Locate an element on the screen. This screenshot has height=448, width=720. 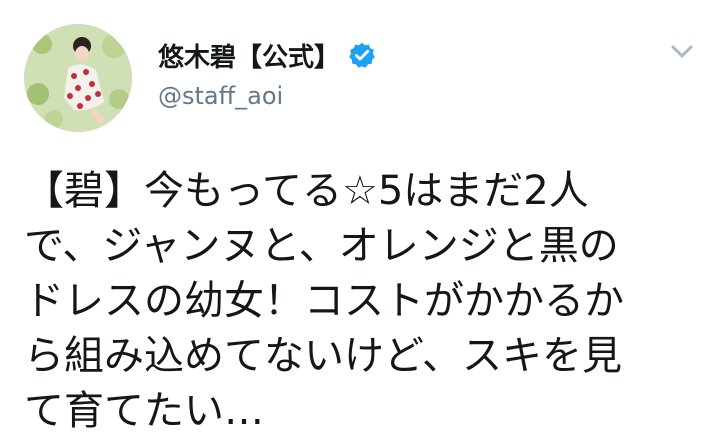
user-handle: @staff_aoi is located at coordinates (409, 96).